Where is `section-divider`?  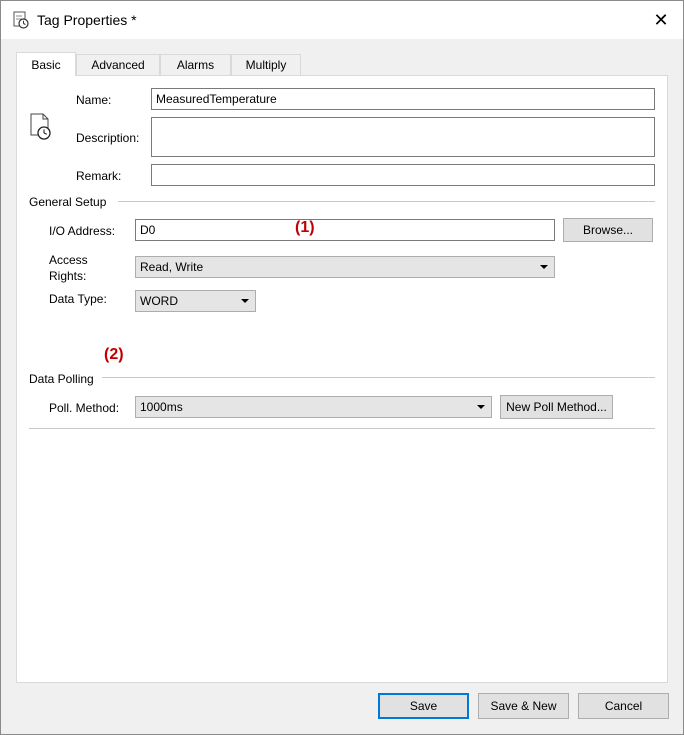 section-divider is located at coordinates (342, 428).